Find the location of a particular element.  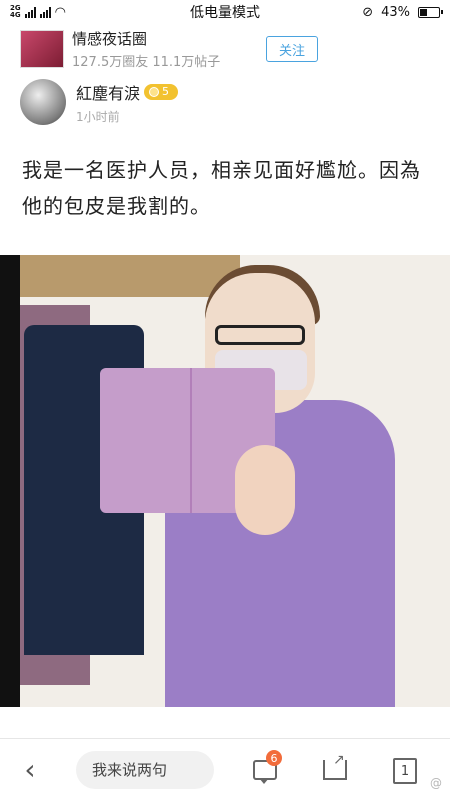

mute-icon: ⊘ is located at coordinates (368, 12).